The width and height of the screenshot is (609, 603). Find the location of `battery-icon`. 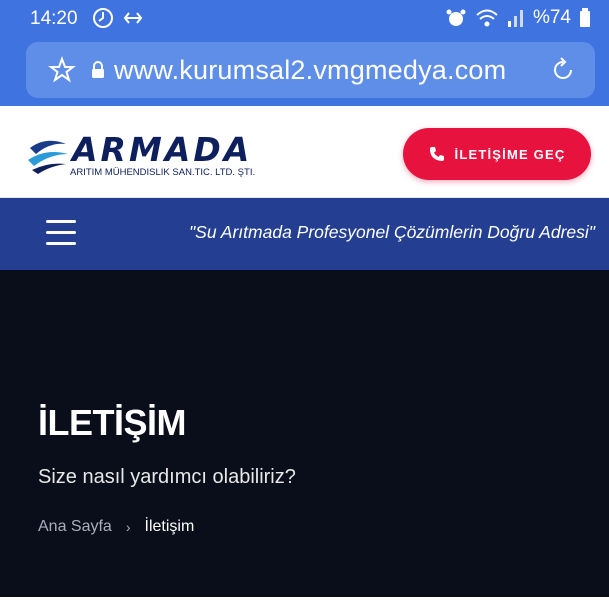

battery-icon is located at coordinates (585, 17).